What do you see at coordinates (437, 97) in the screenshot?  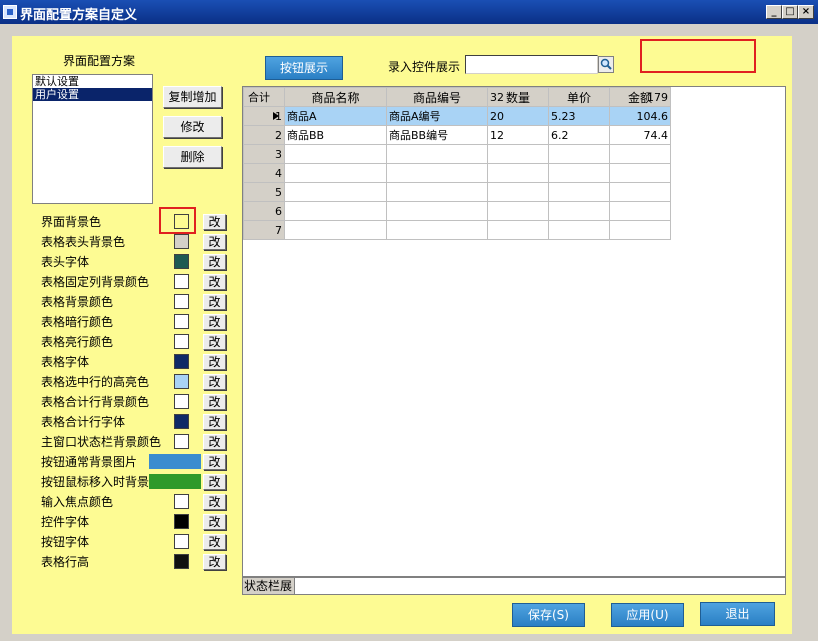 I see `total-code` at bounding box center [437, 97].